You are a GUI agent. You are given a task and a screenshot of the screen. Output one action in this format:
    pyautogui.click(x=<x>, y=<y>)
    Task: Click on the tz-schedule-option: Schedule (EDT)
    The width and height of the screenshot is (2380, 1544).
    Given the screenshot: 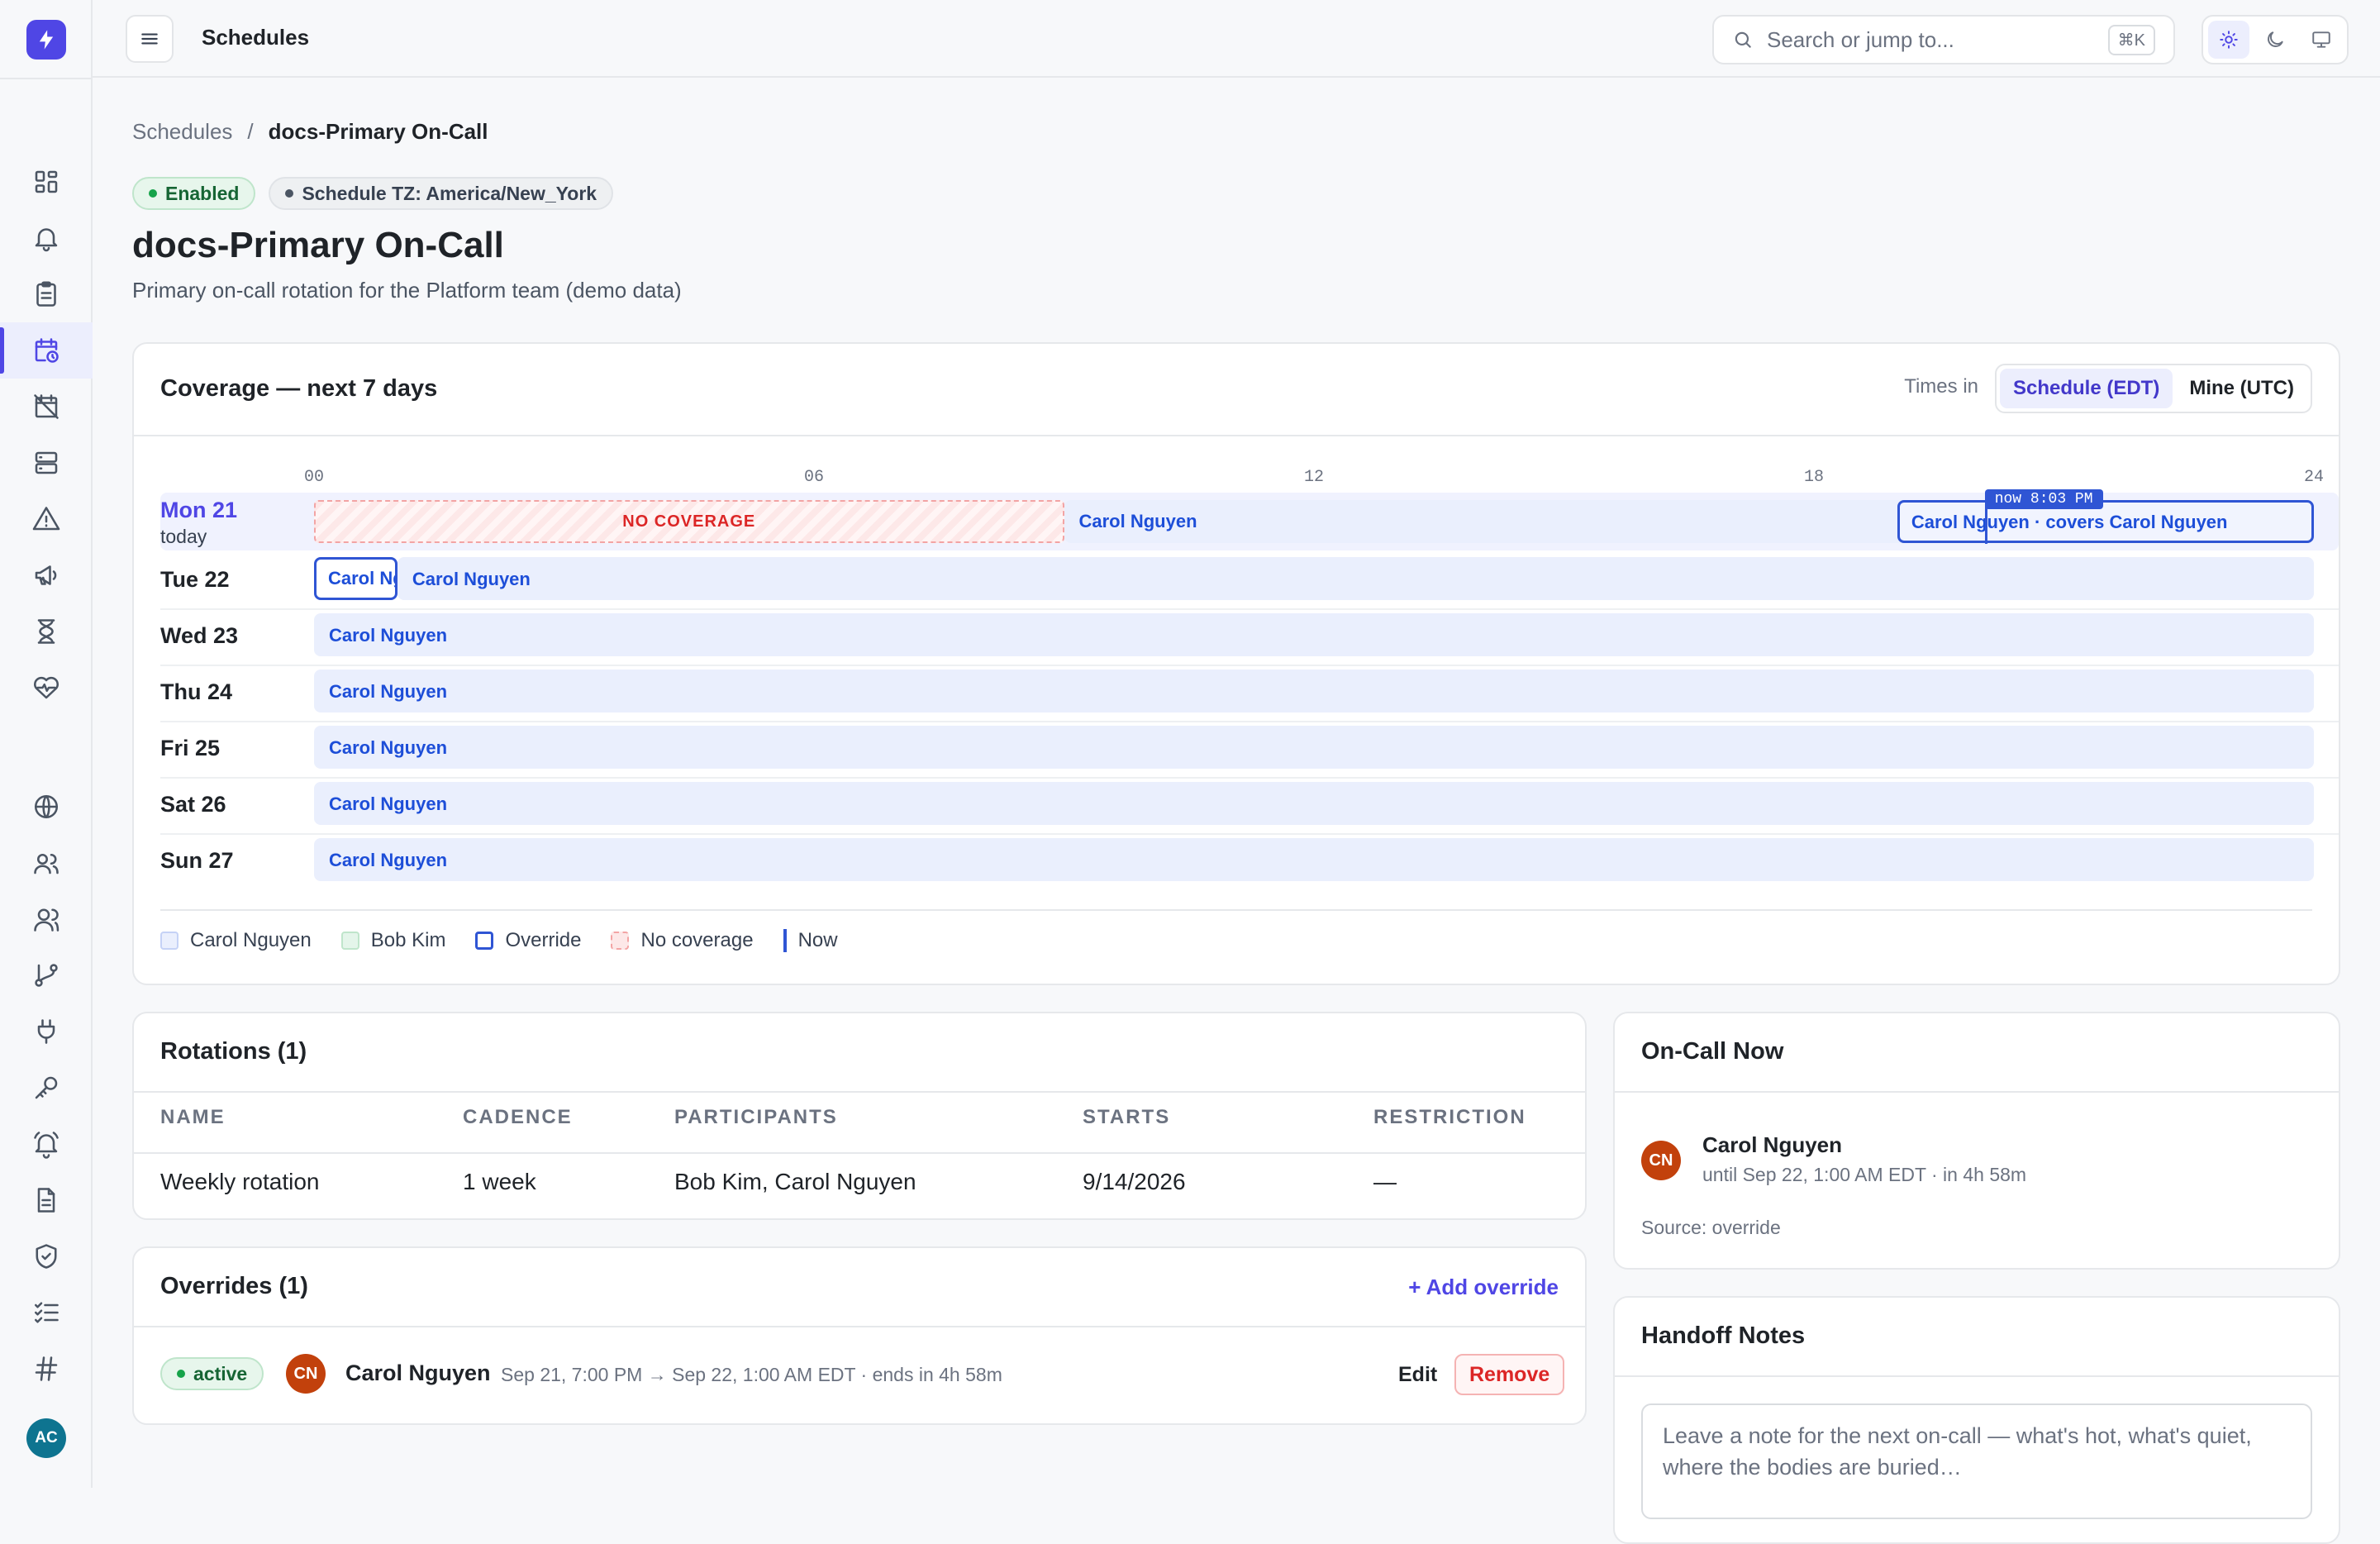 What is the action you would take?
    pyautogui.click(x=2086, y=389)
    